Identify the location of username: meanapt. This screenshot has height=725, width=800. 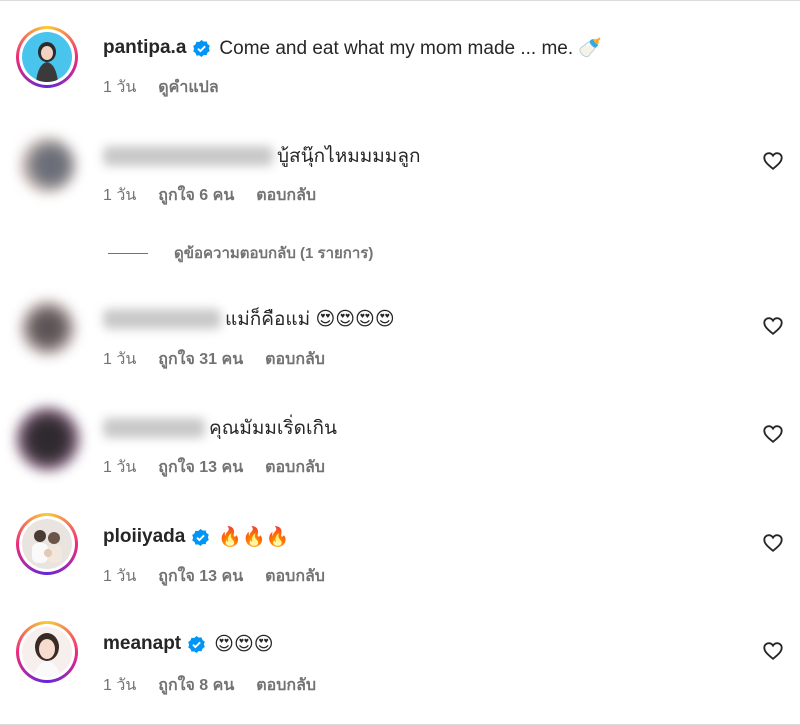
(142, 644).